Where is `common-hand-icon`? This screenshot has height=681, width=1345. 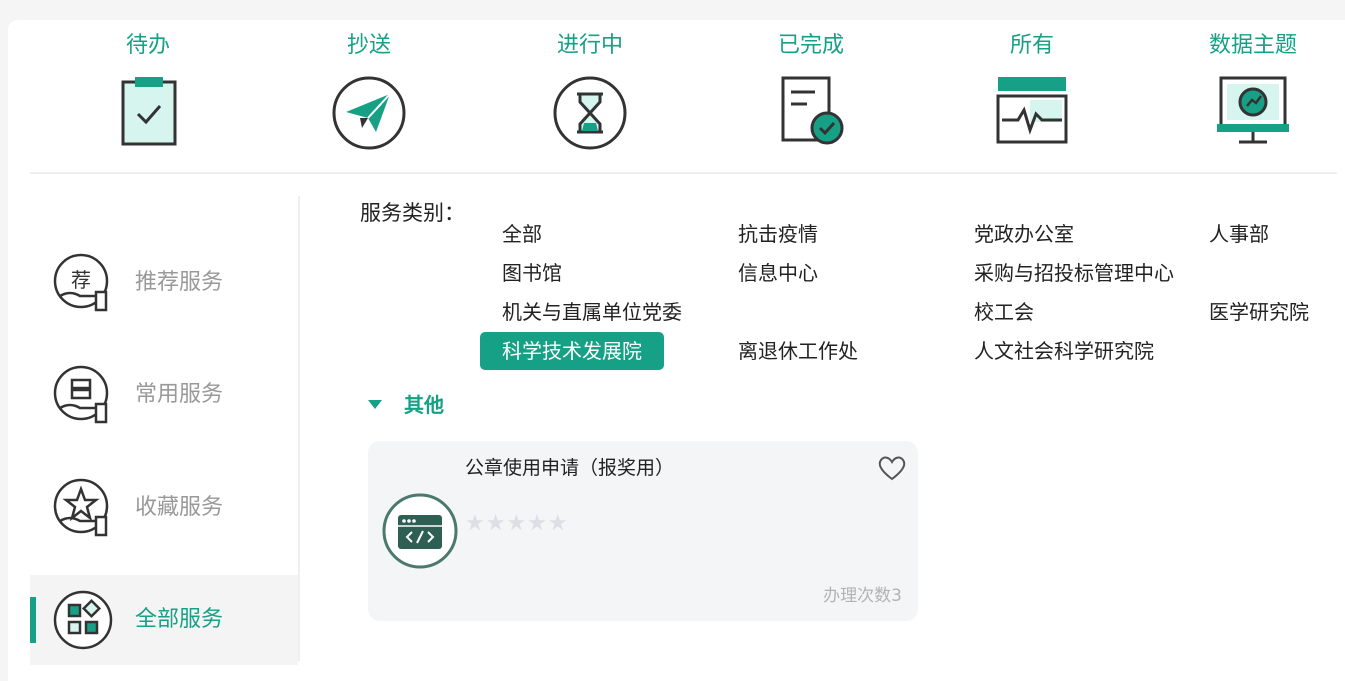 common-hand-icon is located at coordinates (81, 394).